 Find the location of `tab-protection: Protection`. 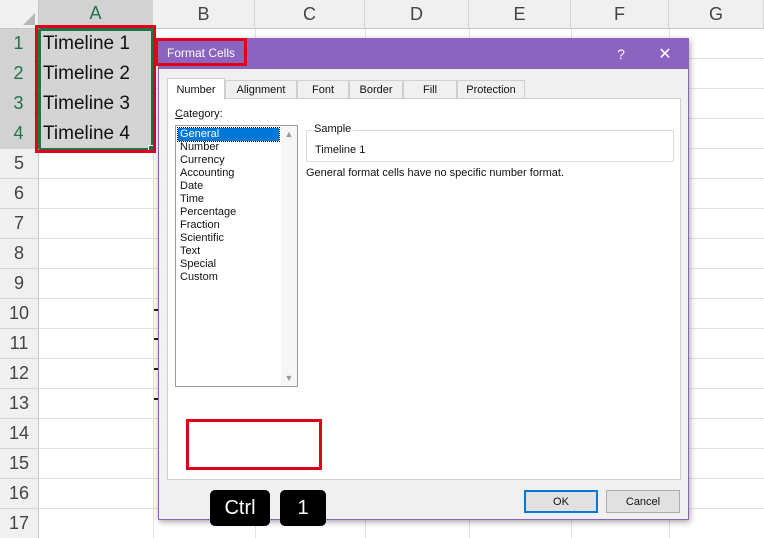

tab-protection: Protection is located at coordinates (491, 89).